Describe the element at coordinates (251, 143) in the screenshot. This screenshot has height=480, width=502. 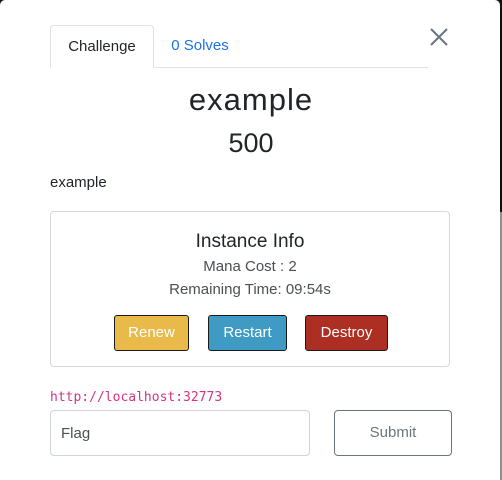
I see `challenge-points: 500` at that location.